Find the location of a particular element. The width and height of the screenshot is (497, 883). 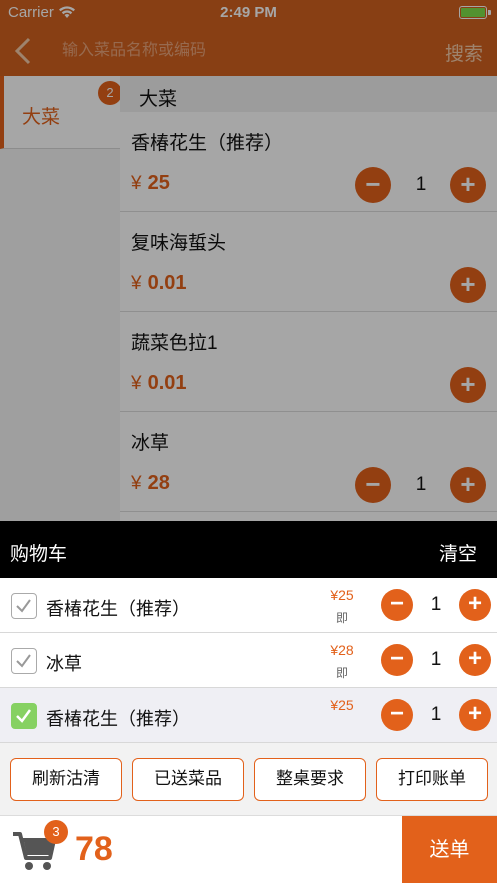

cart-title: 购物车 is located at coordinates (39, 554).